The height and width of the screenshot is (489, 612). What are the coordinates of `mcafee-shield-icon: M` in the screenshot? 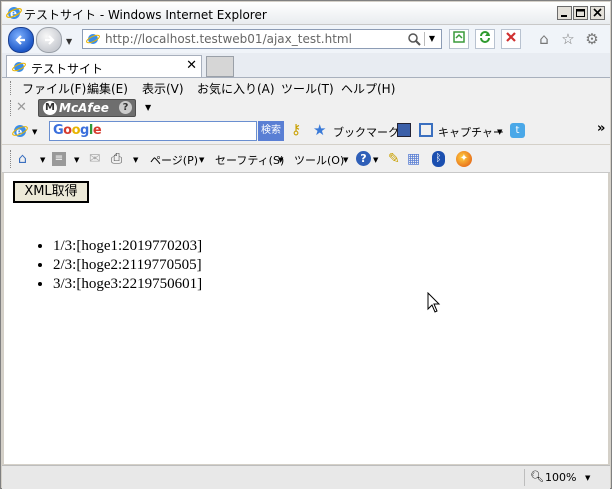 It's located at (50, 108).